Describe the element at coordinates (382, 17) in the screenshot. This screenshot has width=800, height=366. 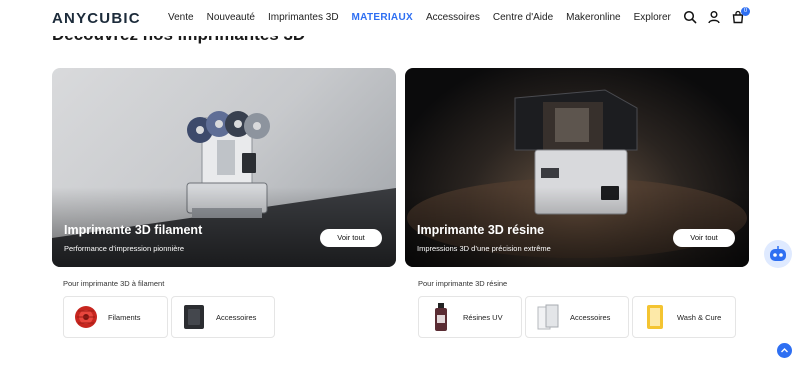
I see `nav-materiaux: MATERIAUX` at that location.